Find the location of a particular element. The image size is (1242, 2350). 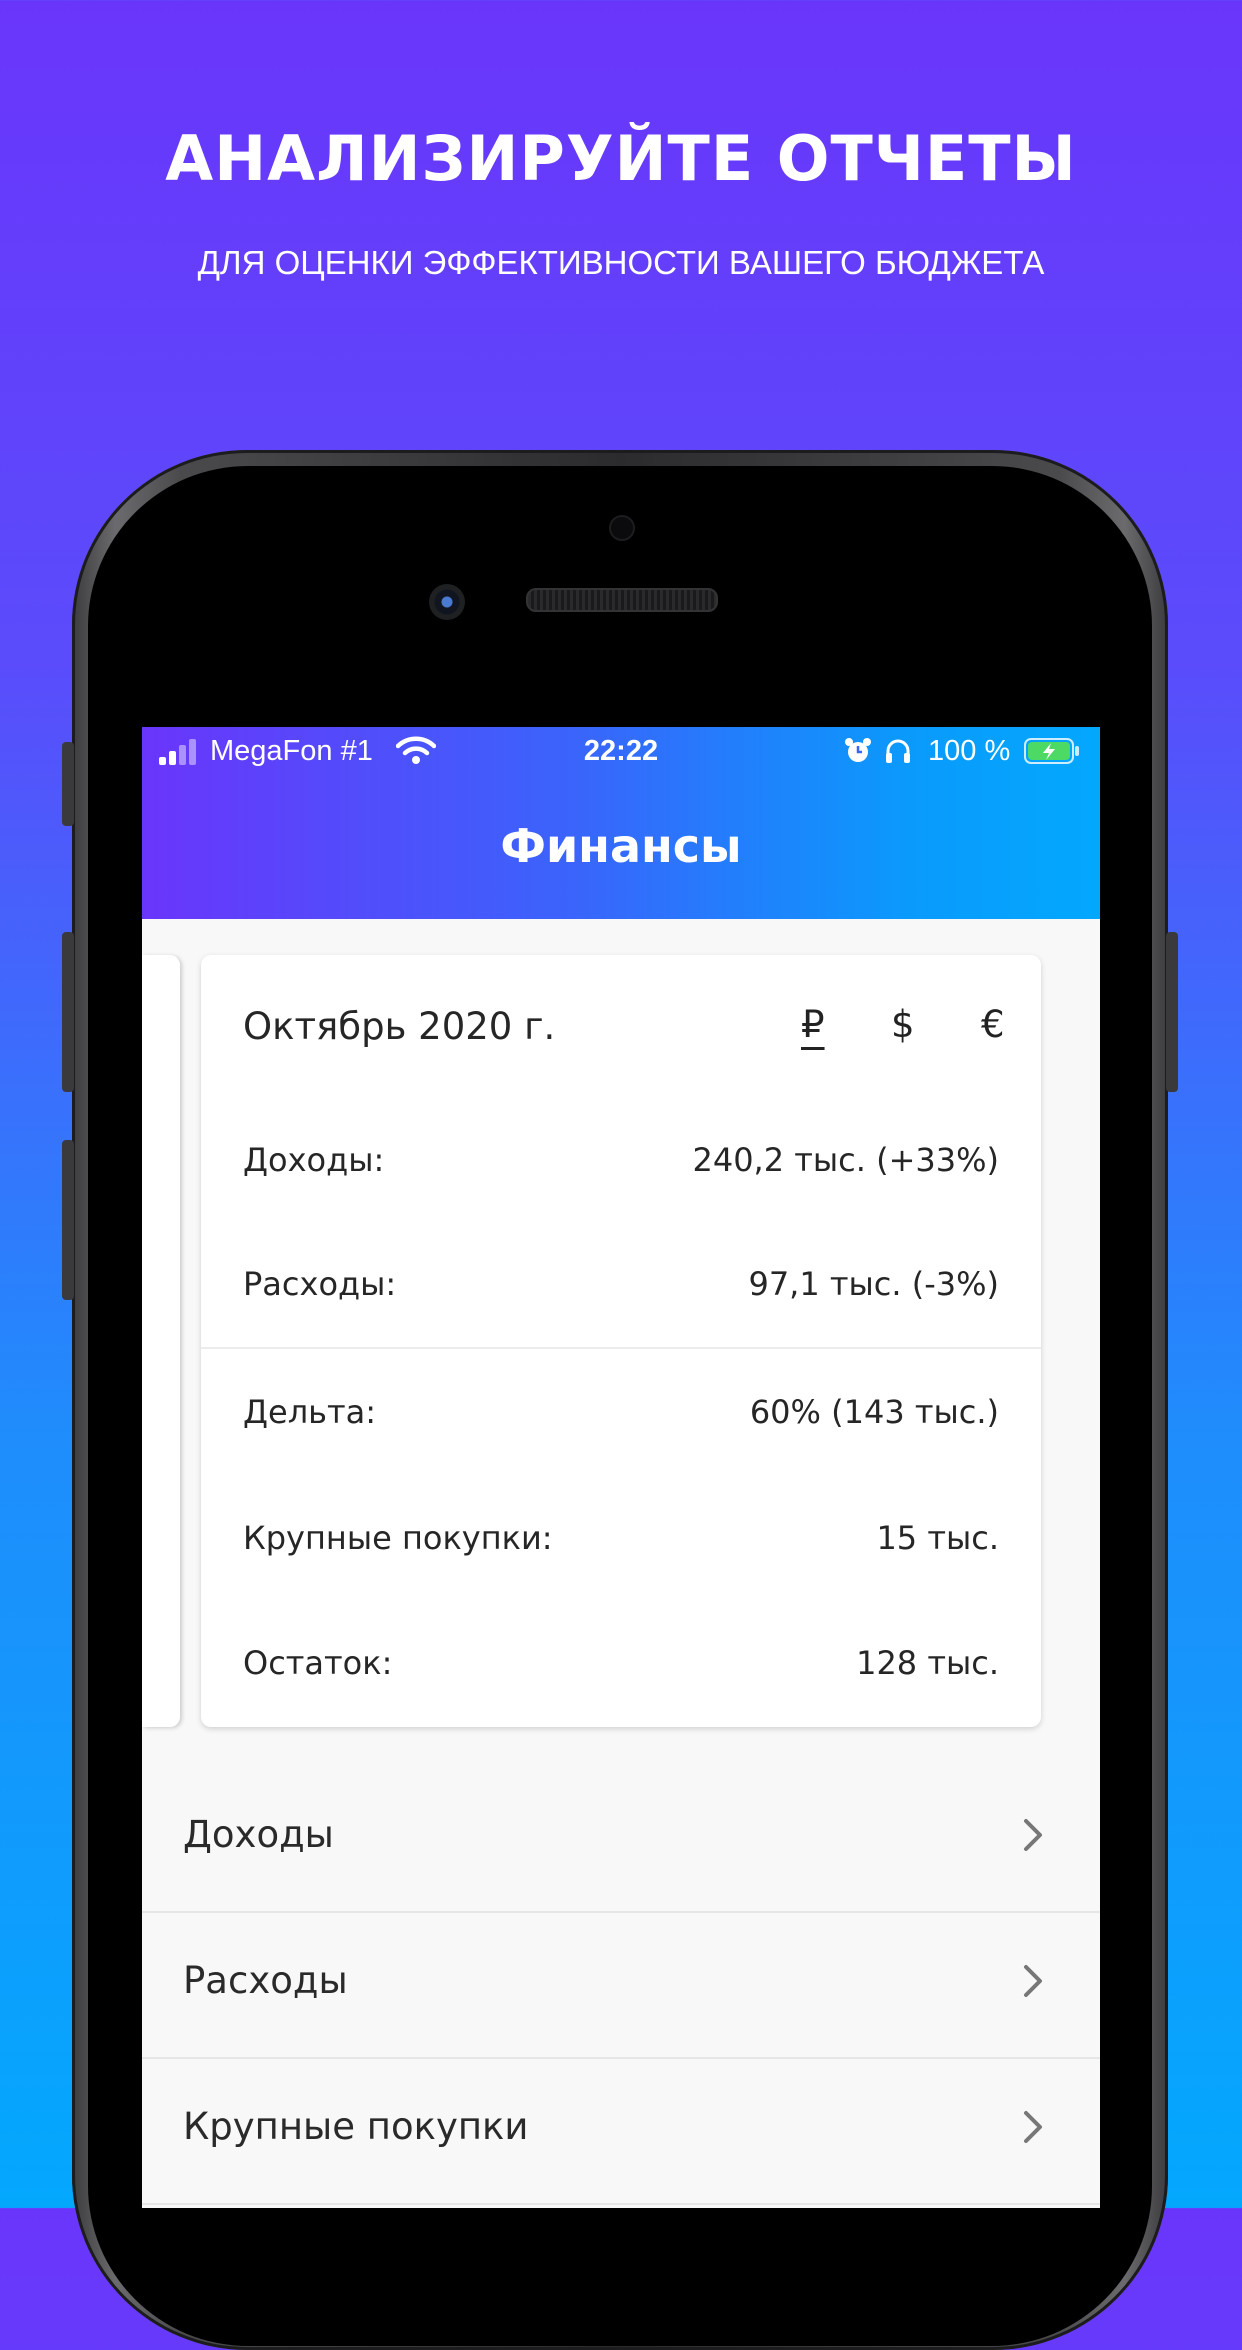

summary-row-delta: Дельта: 60% (143 тыс.) is located at coordinates (621, 1418).